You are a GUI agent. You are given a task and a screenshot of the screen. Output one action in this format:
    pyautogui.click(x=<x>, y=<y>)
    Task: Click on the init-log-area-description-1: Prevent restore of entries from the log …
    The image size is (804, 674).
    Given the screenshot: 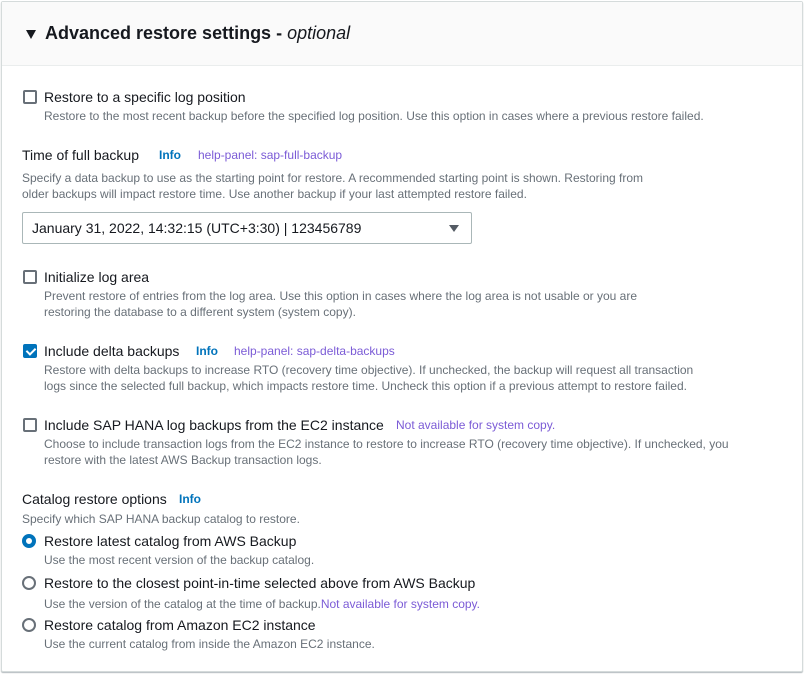 What is the action you would take?
    pyautogui.click(x=340, y=296)
    